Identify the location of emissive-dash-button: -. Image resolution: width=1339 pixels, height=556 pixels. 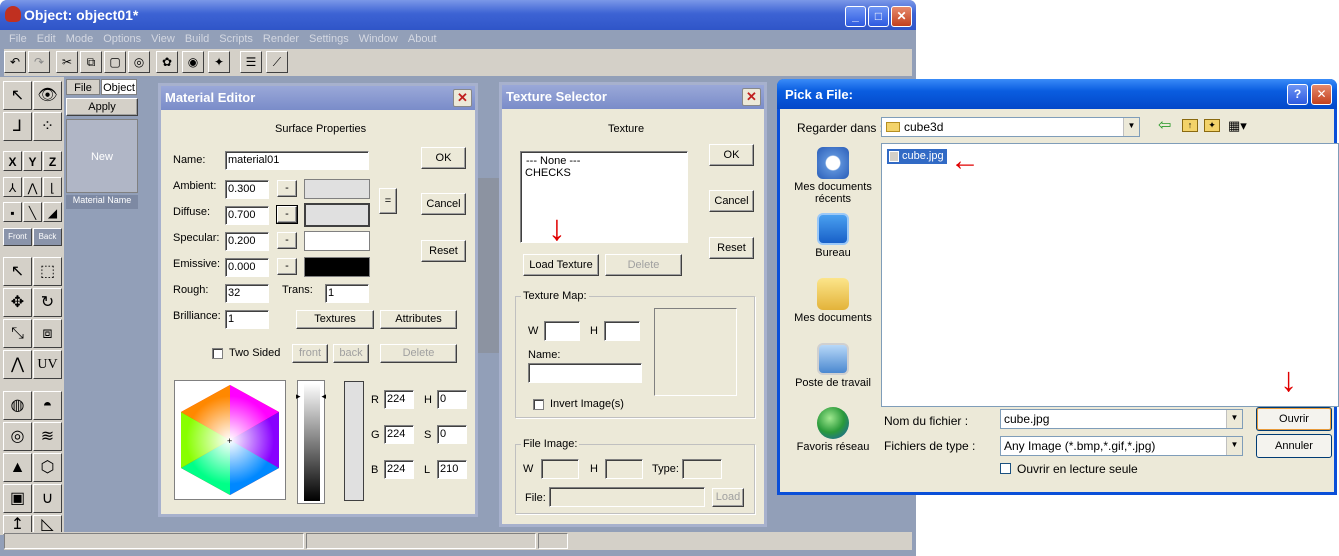
(287, 266).